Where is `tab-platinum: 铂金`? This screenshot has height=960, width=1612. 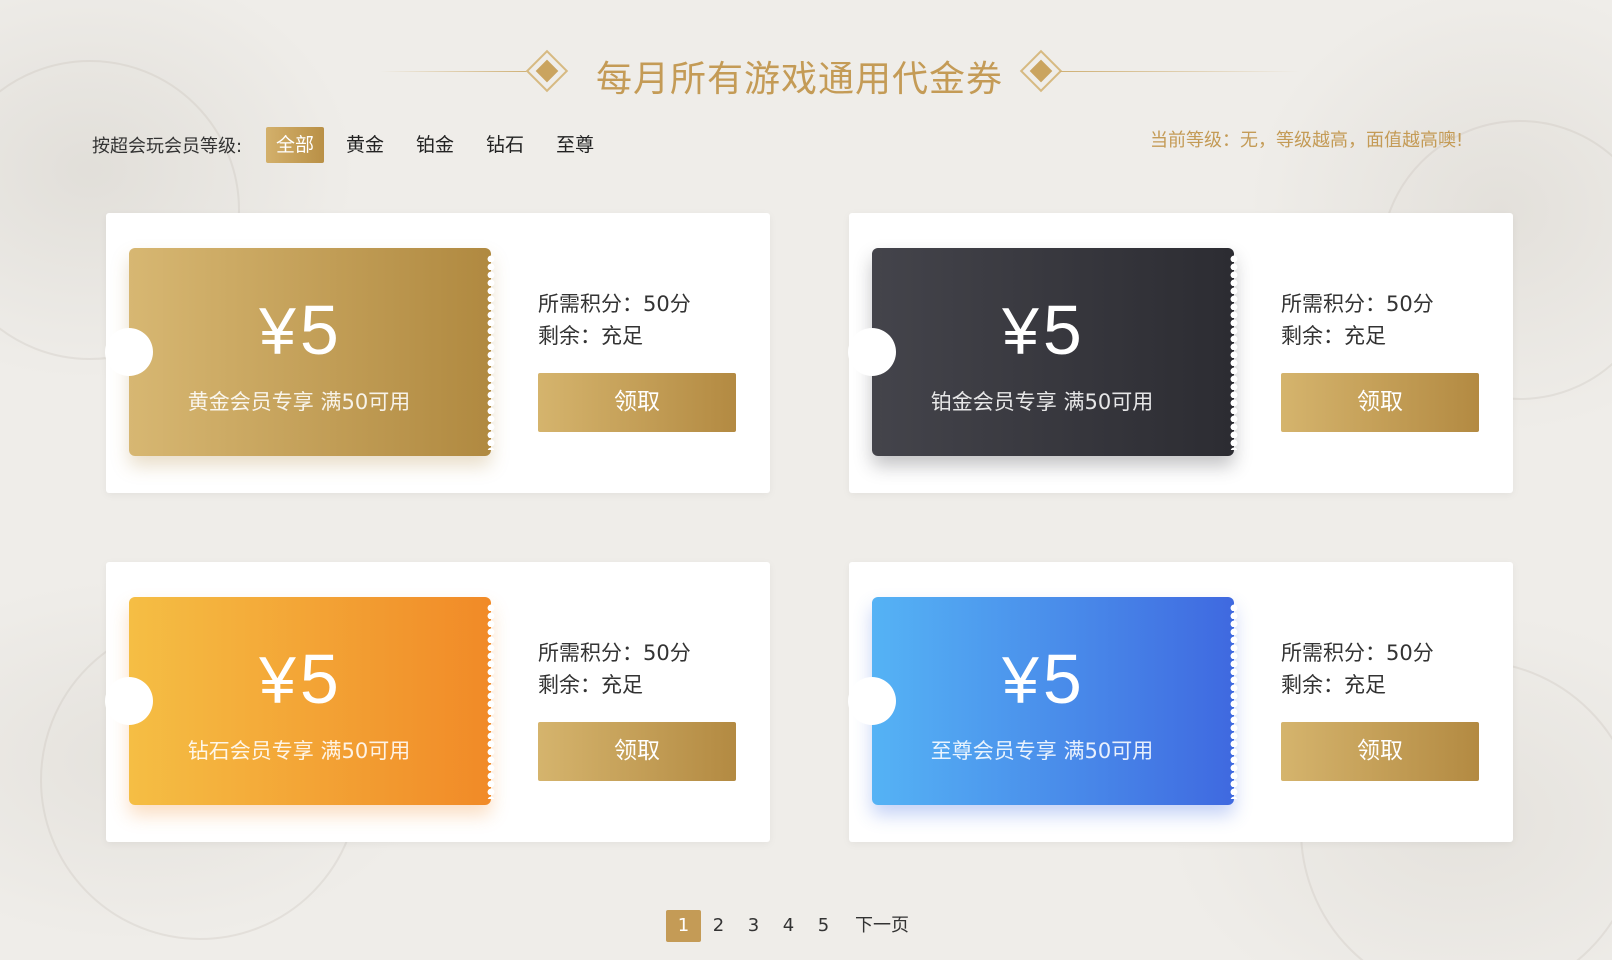 tab-platinum: 铂金 is located at coordinates (435, 145).